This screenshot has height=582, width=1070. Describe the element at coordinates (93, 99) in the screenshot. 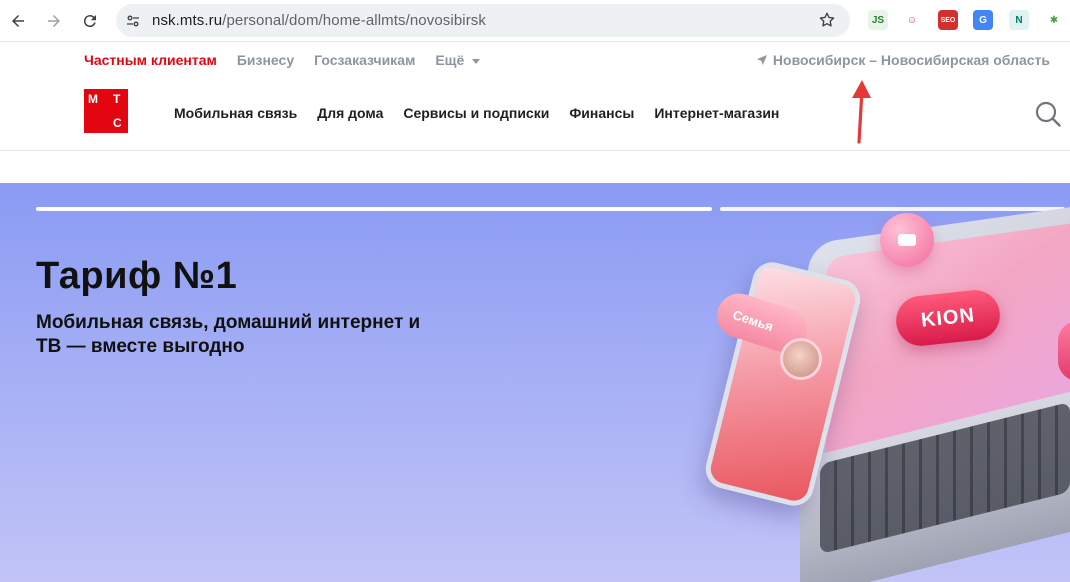

I see `logo-letter-m: М` at that location.